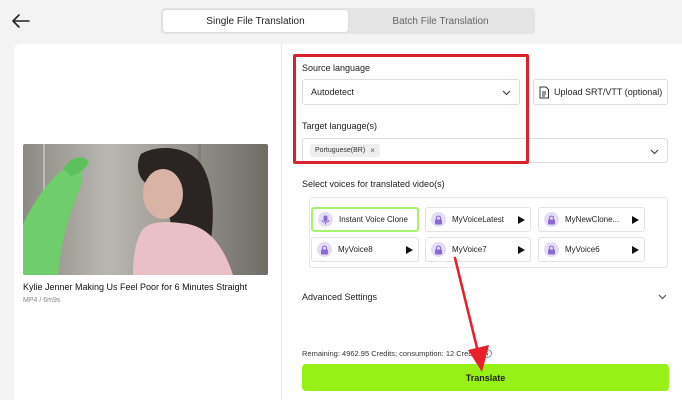 This screenshot has height=400, width=682. What do you see at coordinates (339, 297) in the screenshot?
I see `advanced-settings-toggle: Advanced Settings` at bounding box center [339, 297].